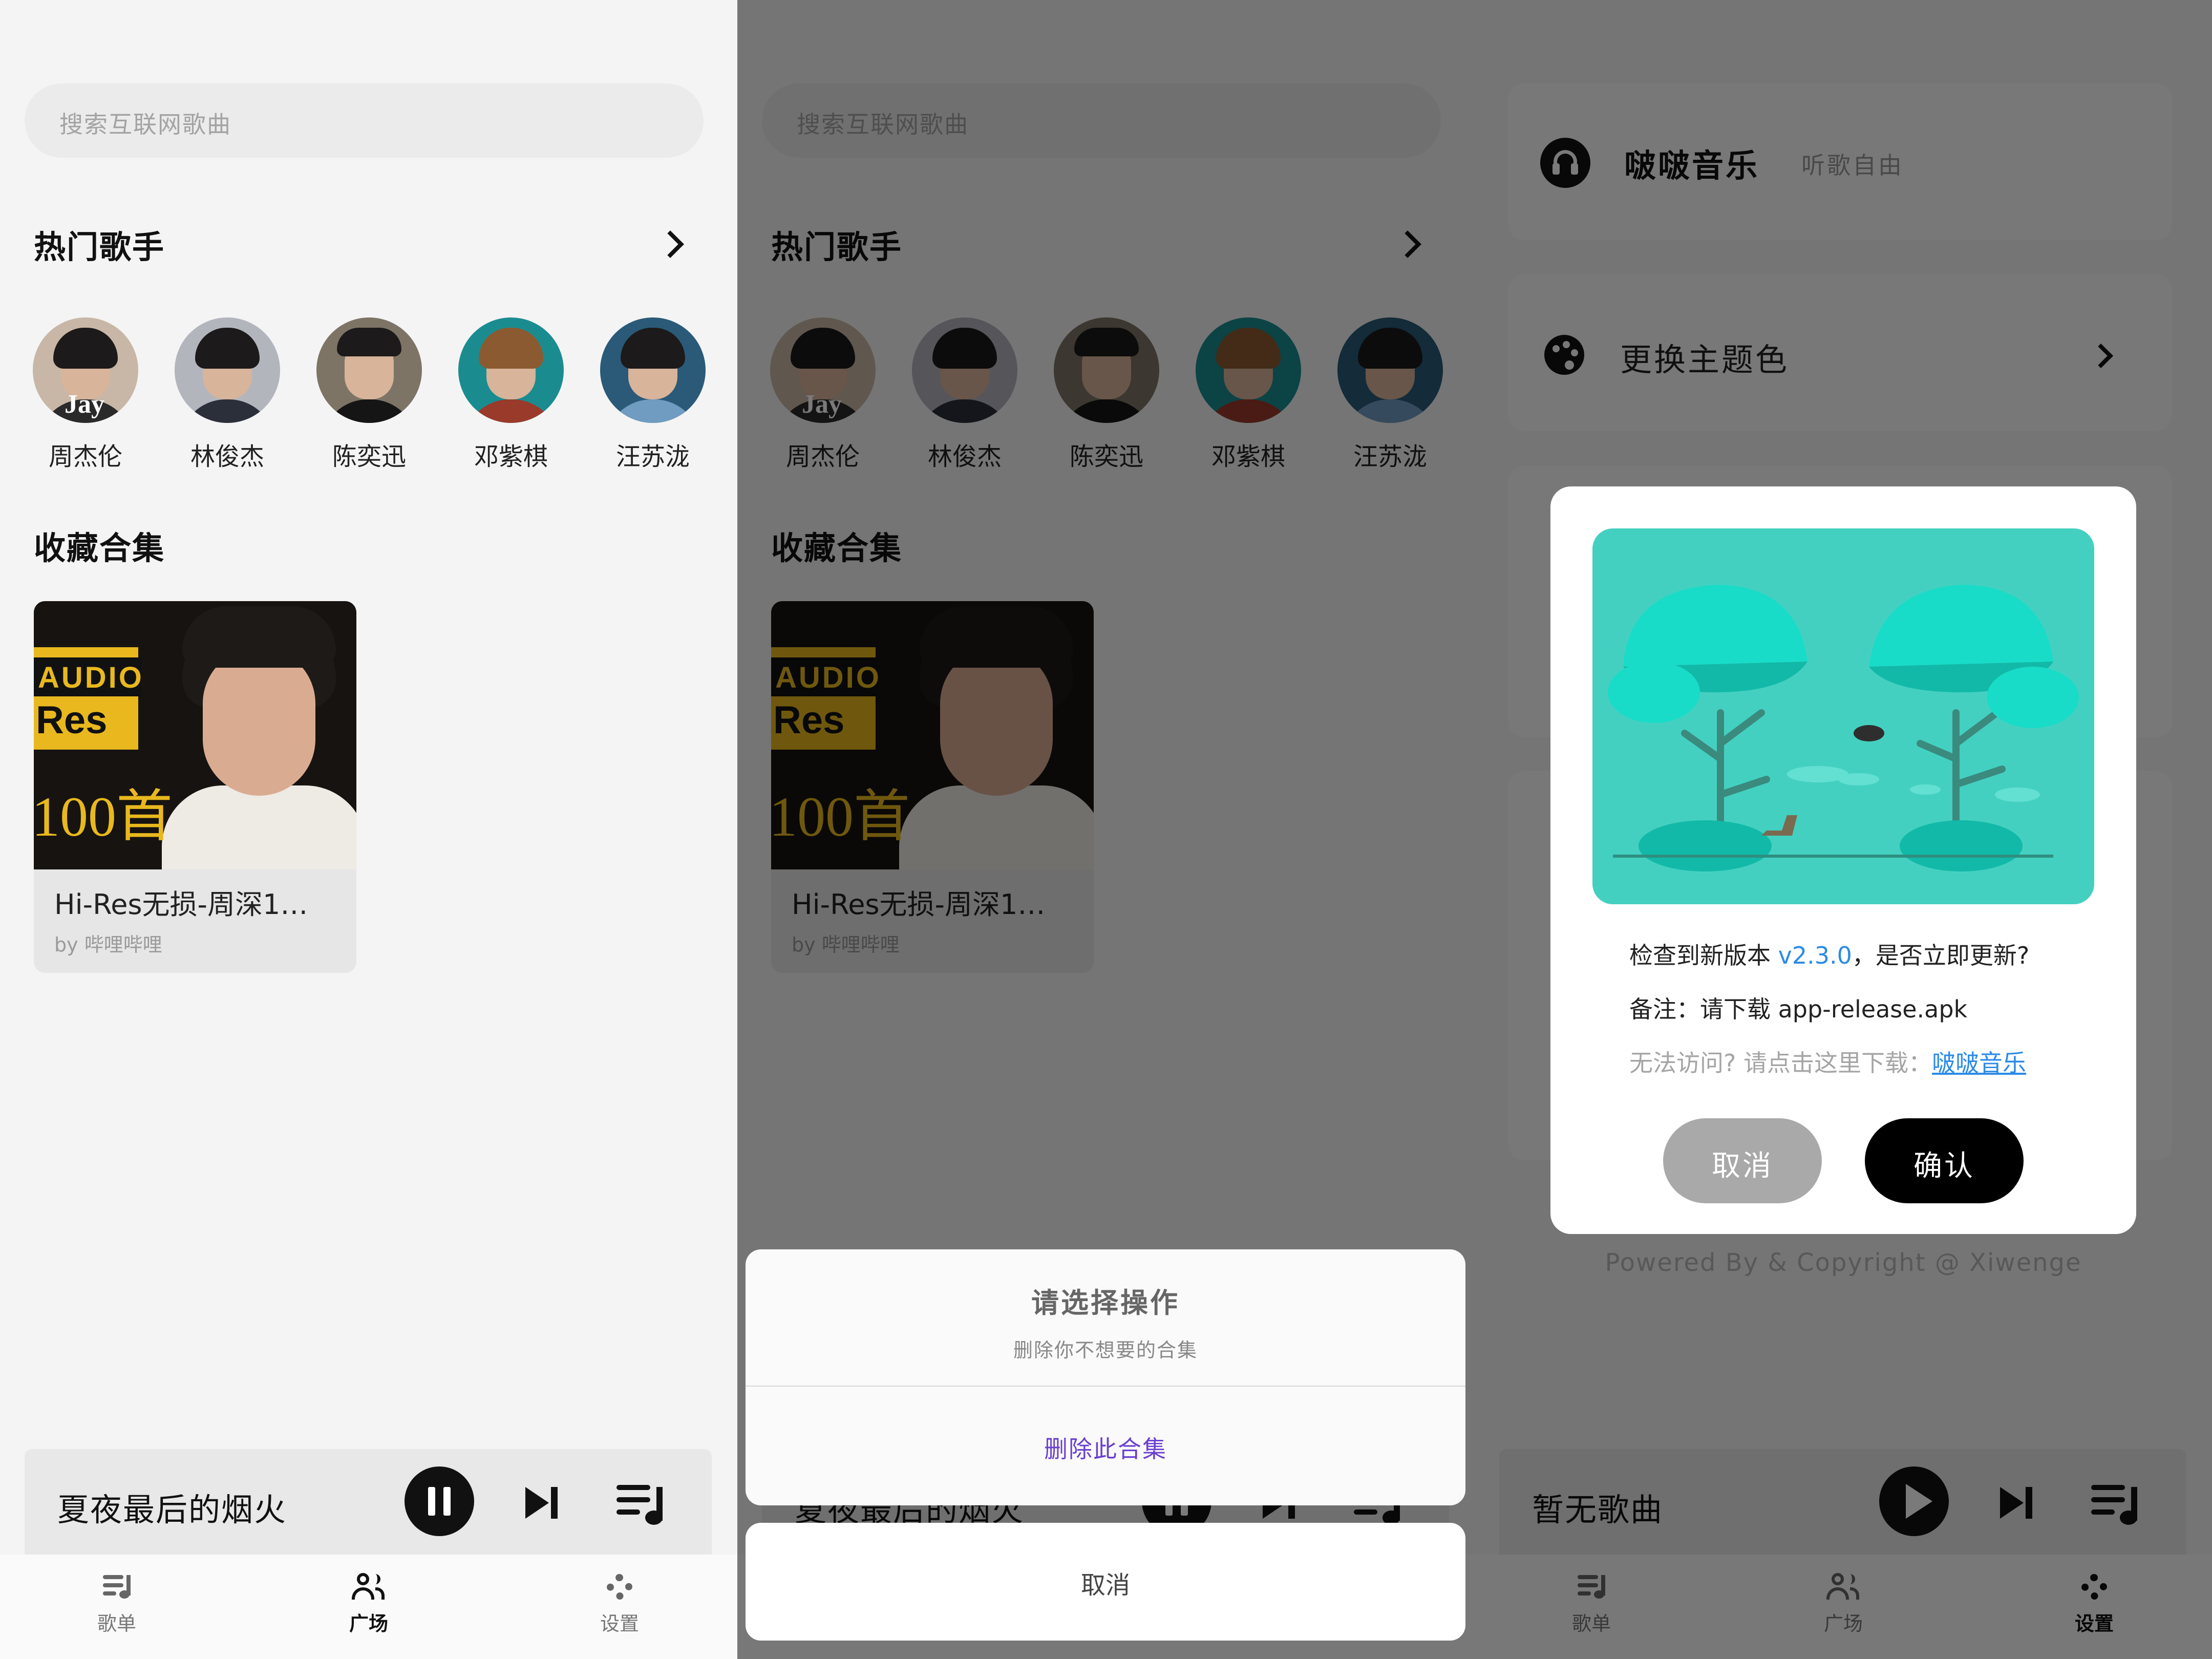  I want to click on cover-count: 100首, so click(104, 817).